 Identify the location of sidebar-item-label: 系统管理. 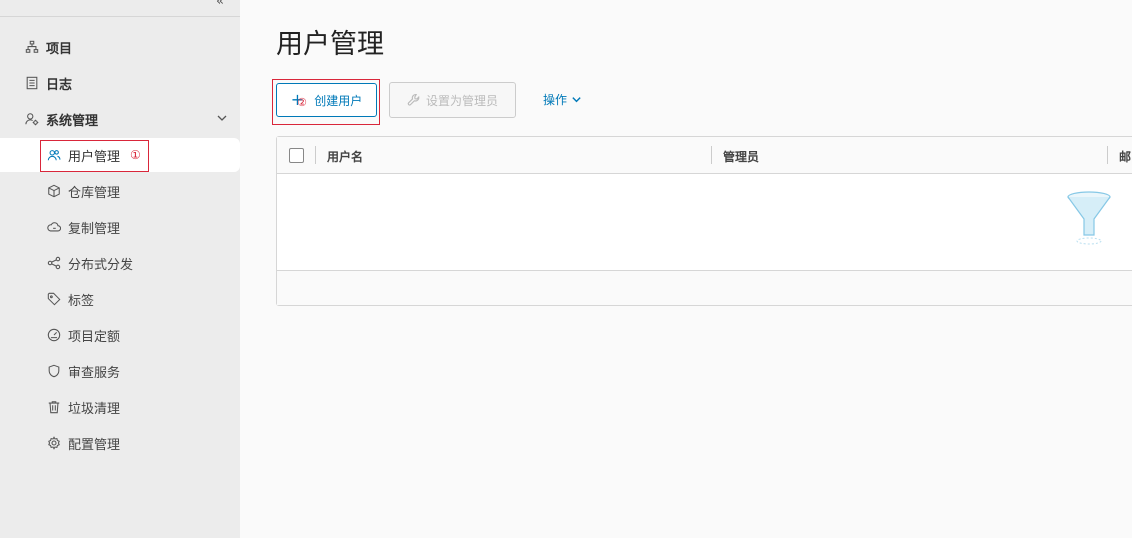
(72, 121).